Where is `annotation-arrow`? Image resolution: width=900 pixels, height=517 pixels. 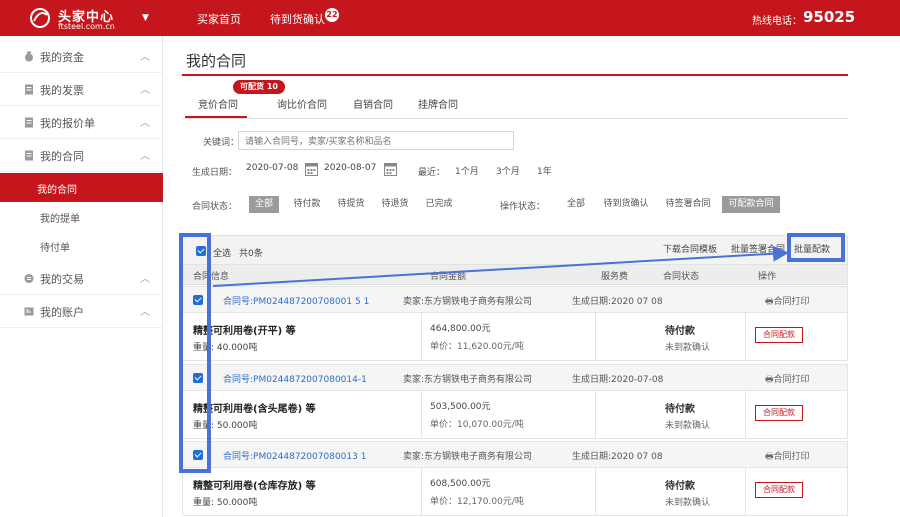
annotation-arrow is located at coordinates (500, 266).